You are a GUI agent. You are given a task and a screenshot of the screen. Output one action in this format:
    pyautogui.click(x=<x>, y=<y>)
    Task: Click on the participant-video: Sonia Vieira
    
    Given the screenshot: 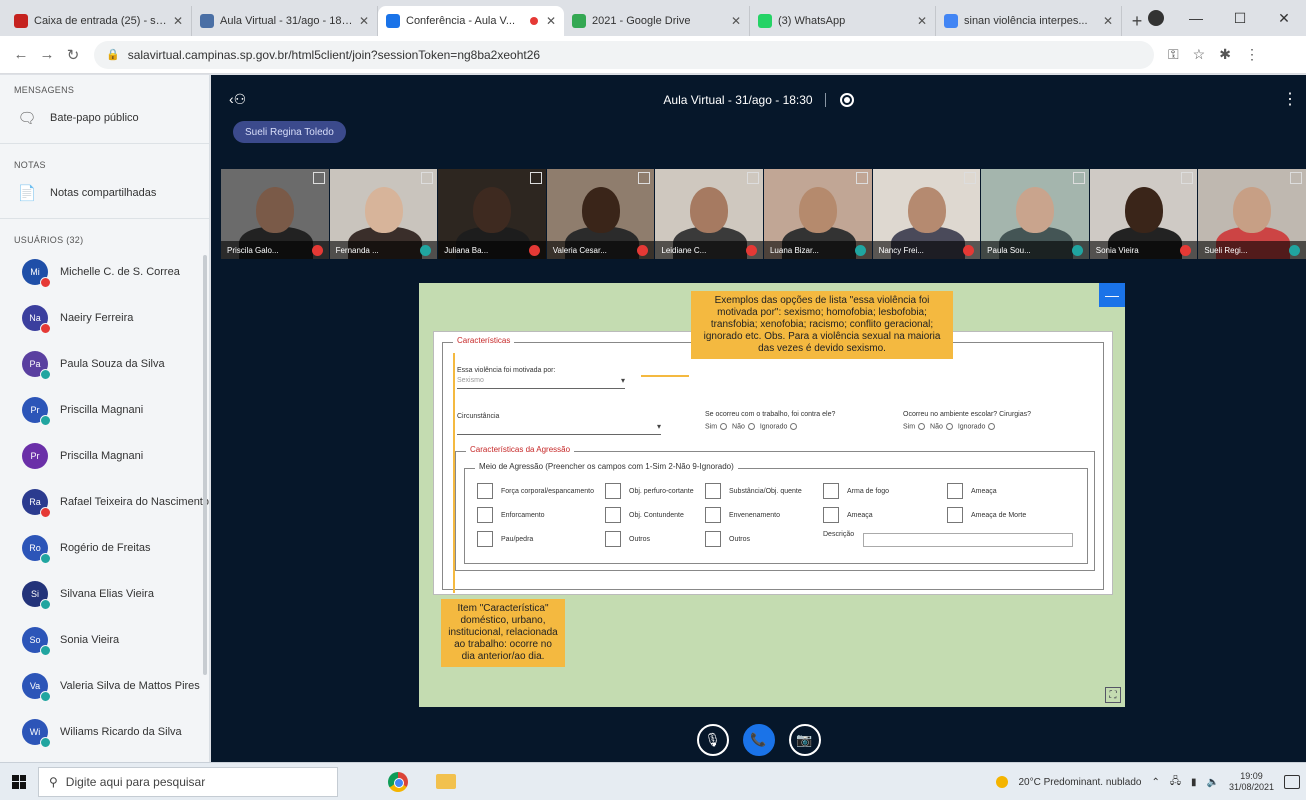 What is the action you would take?
    pyautogui.click(x=1143, y=214)
    